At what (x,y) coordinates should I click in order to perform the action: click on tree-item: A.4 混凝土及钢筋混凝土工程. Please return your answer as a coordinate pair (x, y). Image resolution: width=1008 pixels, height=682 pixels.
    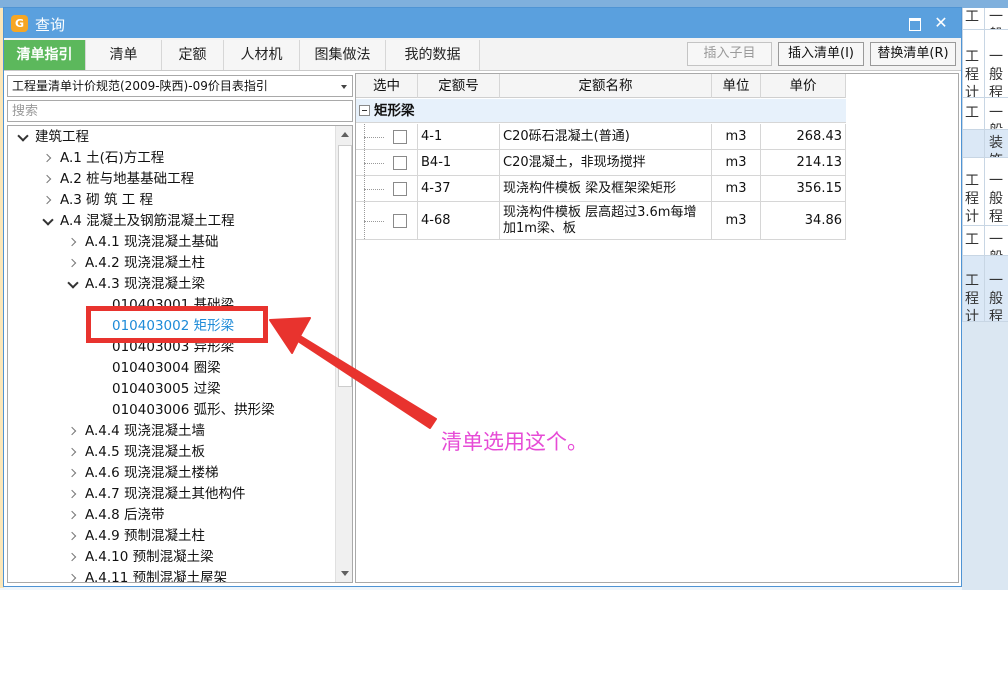
    Looking at the image, I should click on (171, 221).